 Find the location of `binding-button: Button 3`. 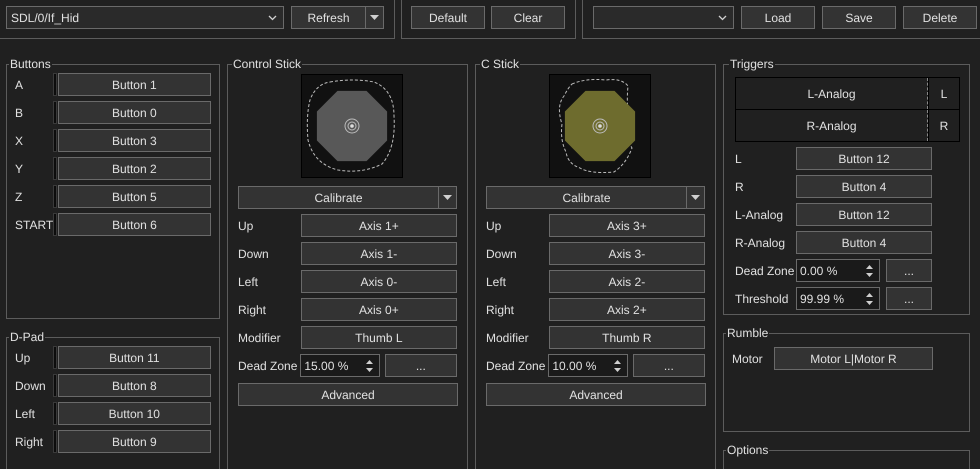

binding-button: Button 3 is located at coordinates (135, 140).